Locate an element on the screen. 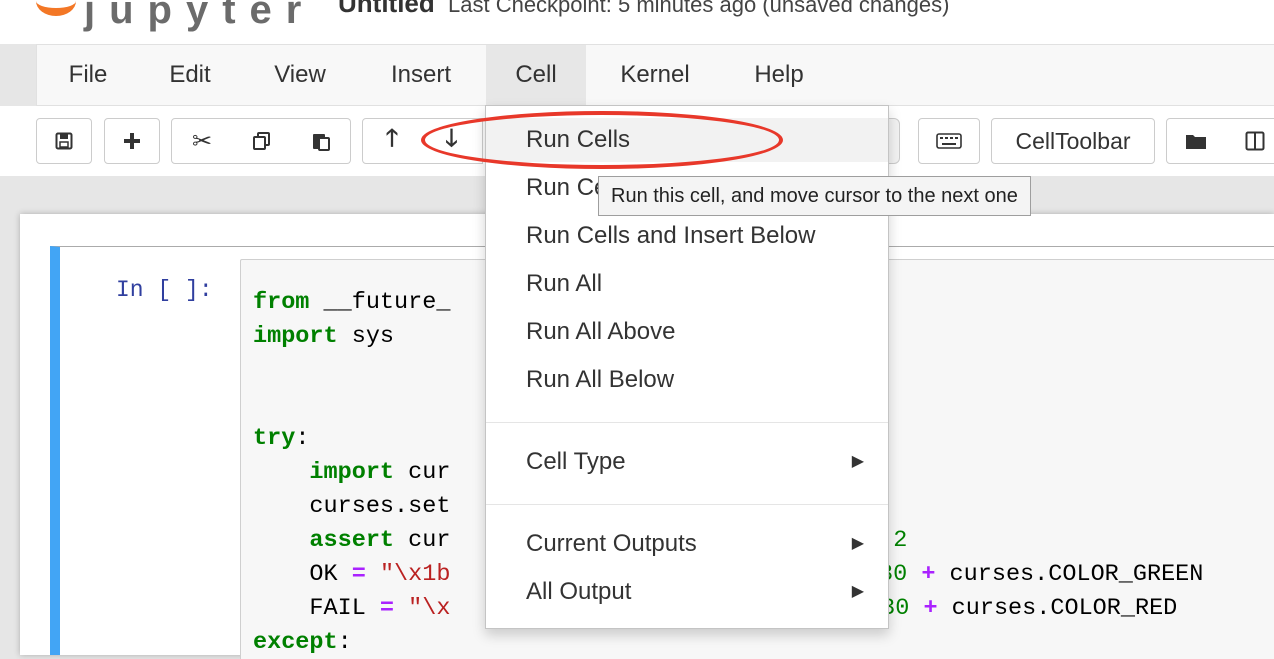 The height and width of the screenshot is (659, 1274). command-palette-button is located at coordinates (949, 141).